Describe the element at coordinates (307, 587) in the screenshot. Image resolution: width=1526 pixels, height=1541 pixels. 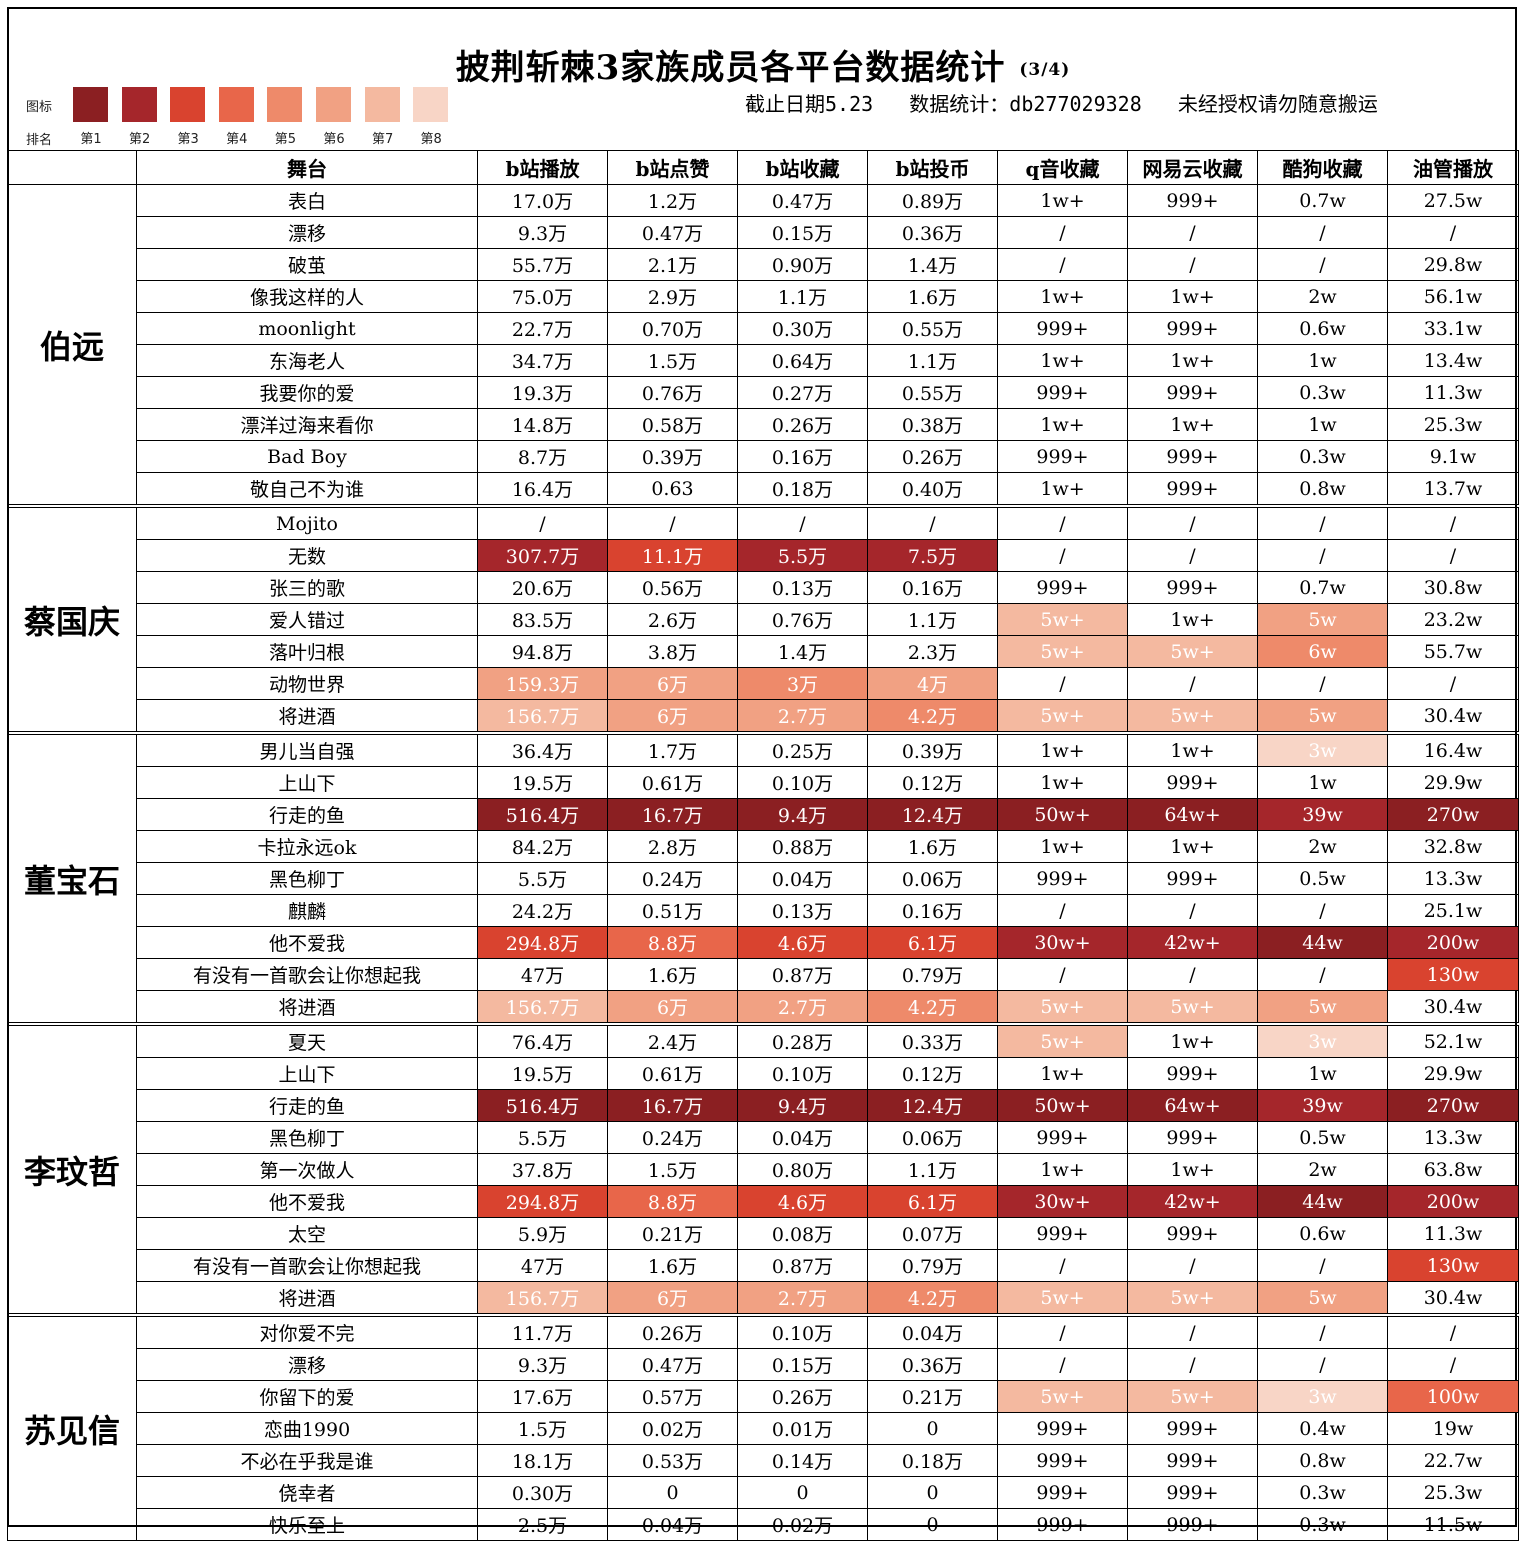
I see `stage-name: 张三的歌` at that location.